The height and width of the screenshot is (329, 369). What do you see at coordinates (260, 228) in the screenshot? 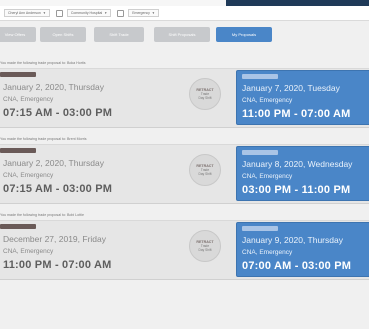
I see `proposal-3-right-tag` at bounding box center [260, 228].